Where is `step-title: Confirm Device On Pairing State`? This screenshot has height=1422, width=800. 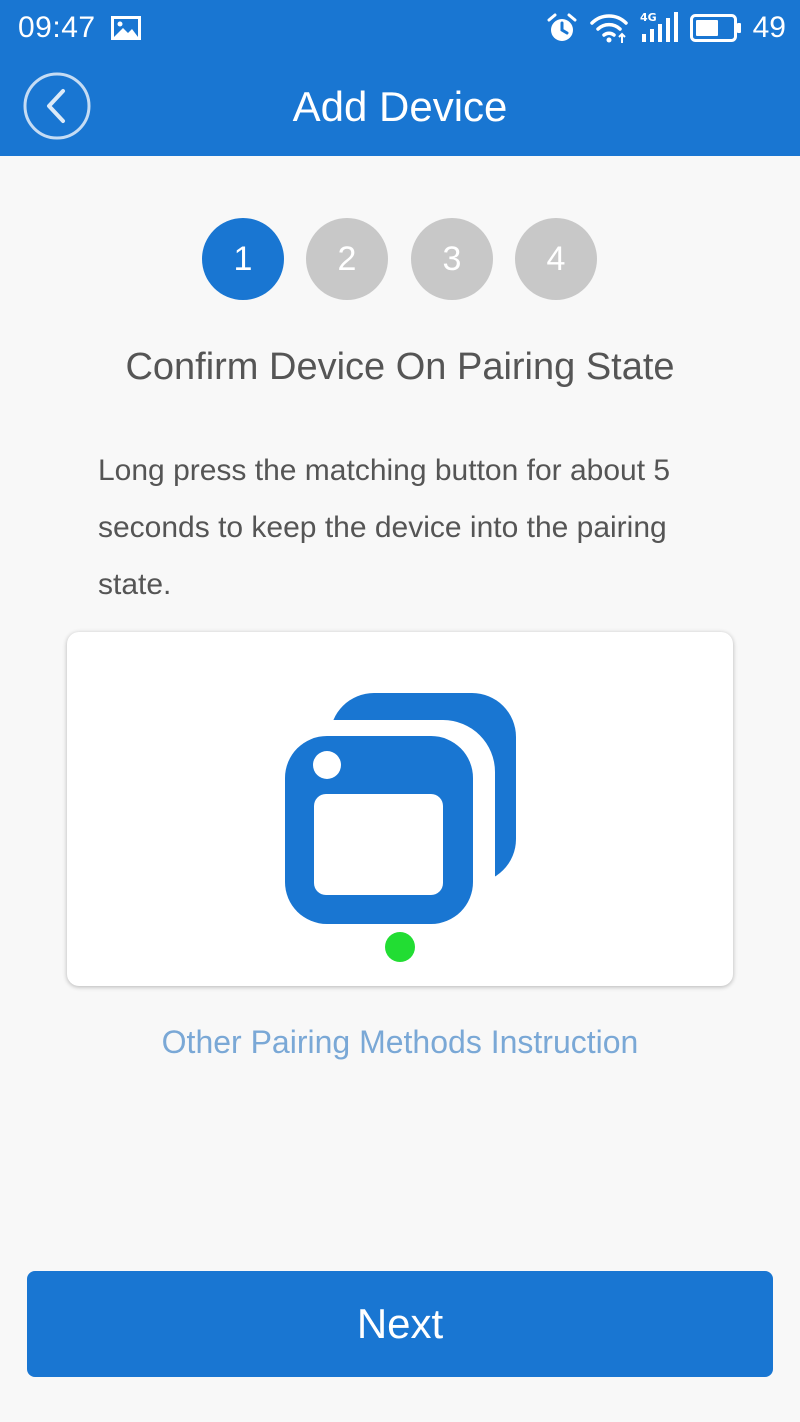
step-title: Confirm Device On Pairing State is located at coordinates (400, 367).